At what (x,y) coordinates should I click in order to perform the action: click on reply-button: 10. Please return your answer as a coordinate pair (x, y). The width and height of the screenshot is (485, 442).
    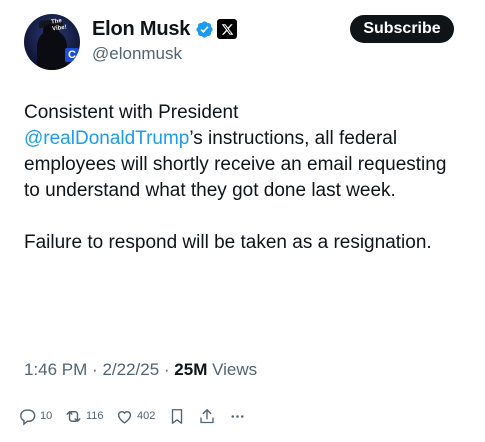
    Looking at the image, I should click on (35, 416).